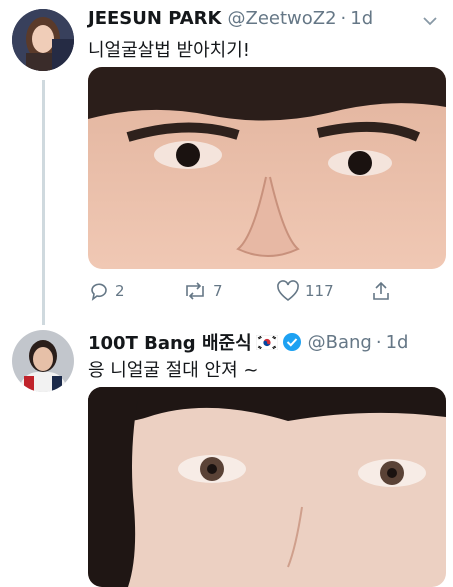  I want to click on user-handle: @ZeetwoZ2, so click(281, 18).